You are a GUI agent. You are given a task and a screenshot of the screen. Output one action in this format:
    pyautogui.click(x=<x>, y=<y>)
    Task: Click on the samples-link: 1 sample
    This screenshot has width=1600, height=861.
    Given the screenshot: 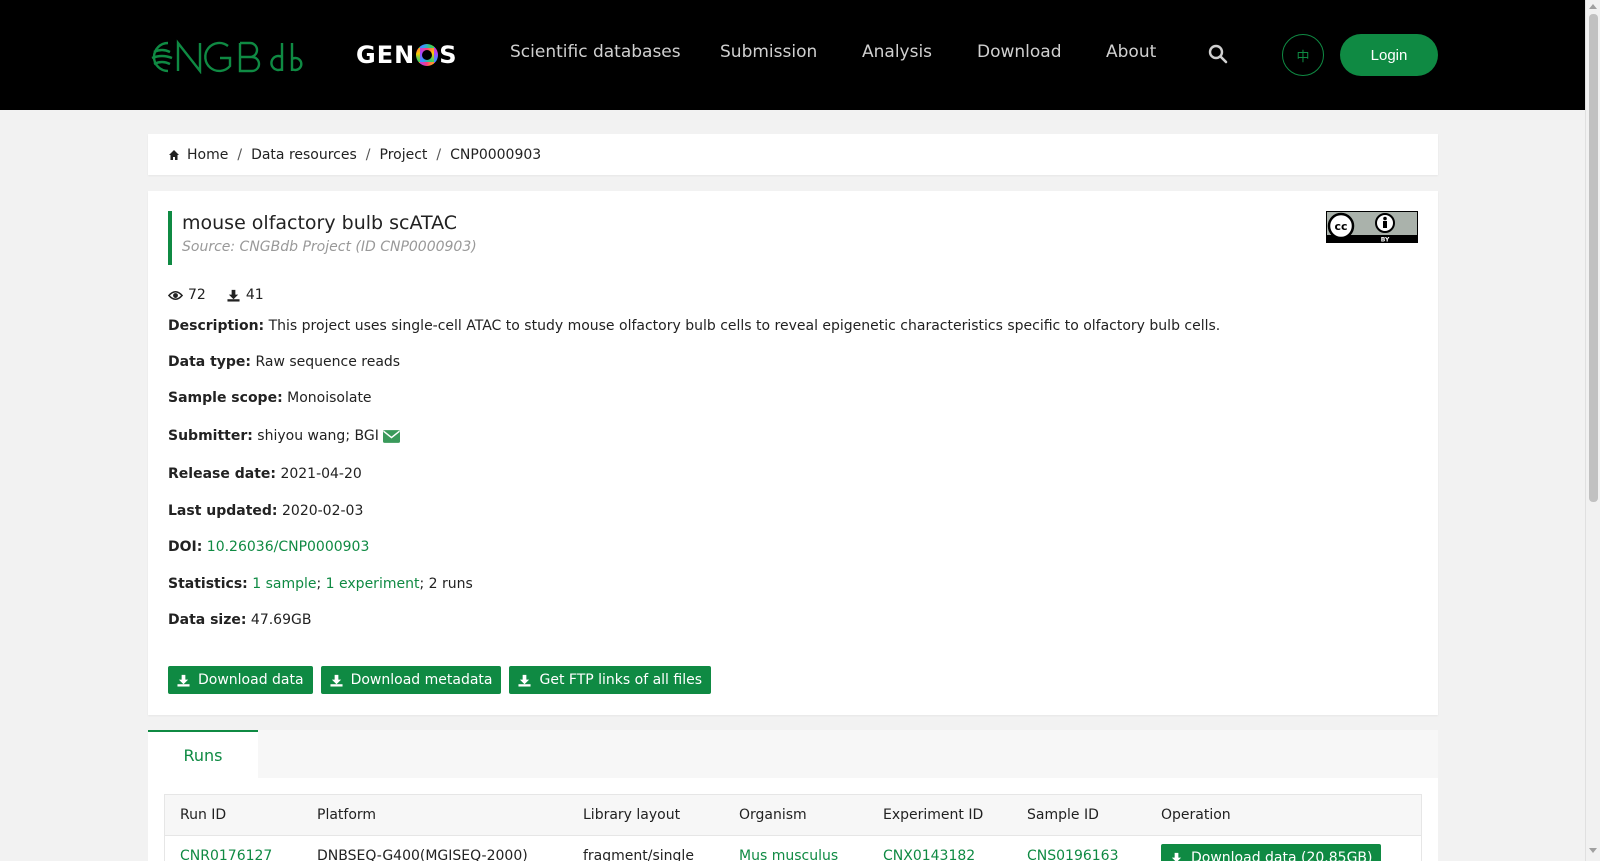 What is the action you would take?
    pyautogui.click(x=284, y=584)
    